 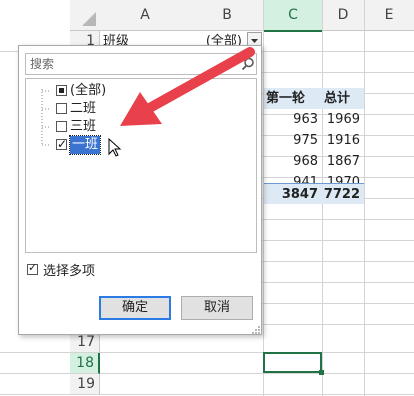 I want to click on select-all-corner, so click(x=85, y=15).